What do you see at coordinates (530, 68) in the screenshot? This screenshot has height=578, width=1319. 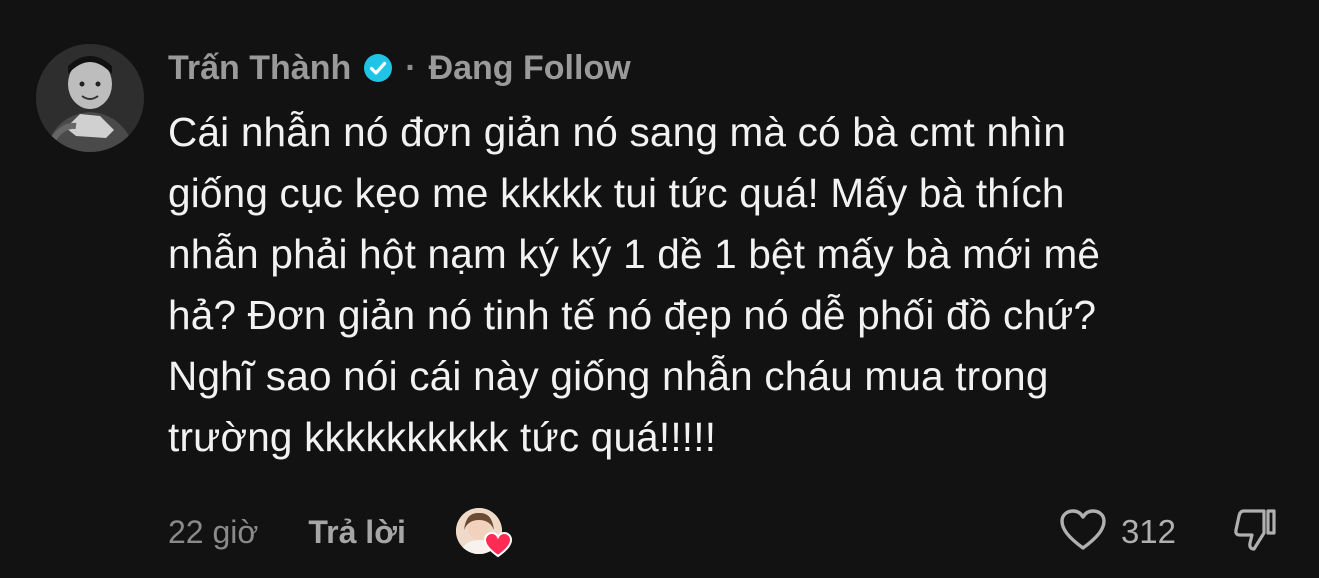 I see `follow-status: Đang Follow` at bounding box center [530, 68].